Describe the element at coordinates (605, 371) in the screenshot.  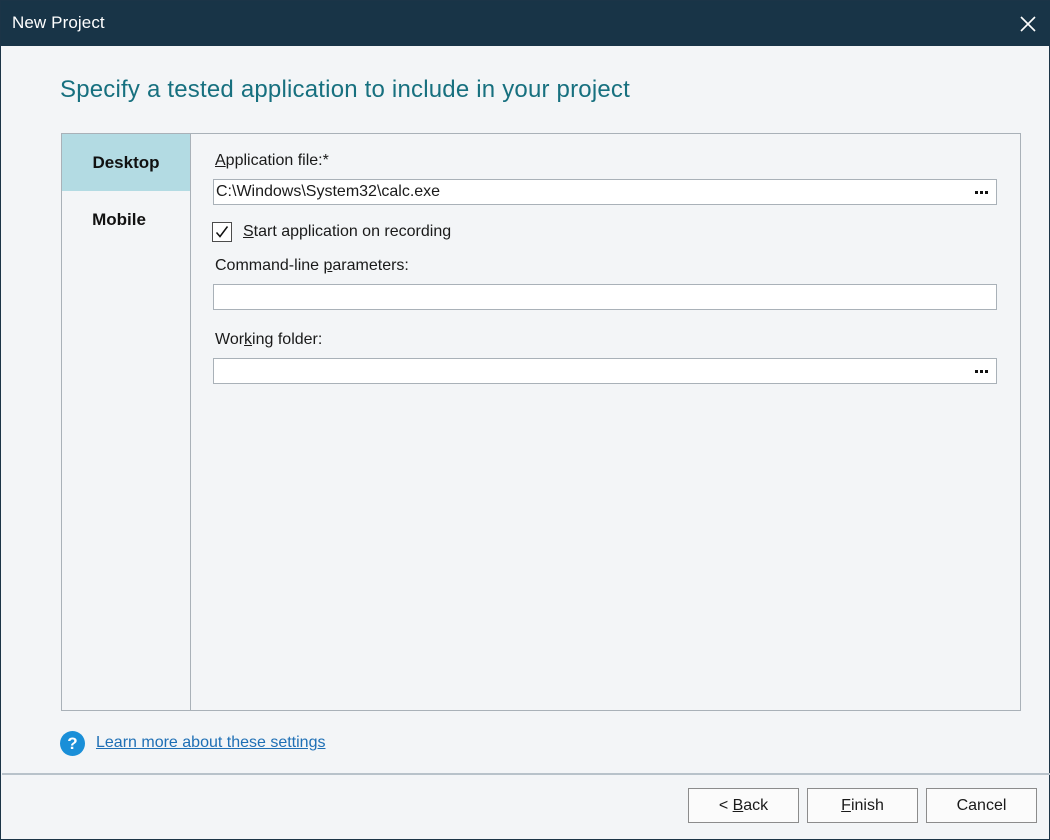
I see `working-folder-field` at that location.